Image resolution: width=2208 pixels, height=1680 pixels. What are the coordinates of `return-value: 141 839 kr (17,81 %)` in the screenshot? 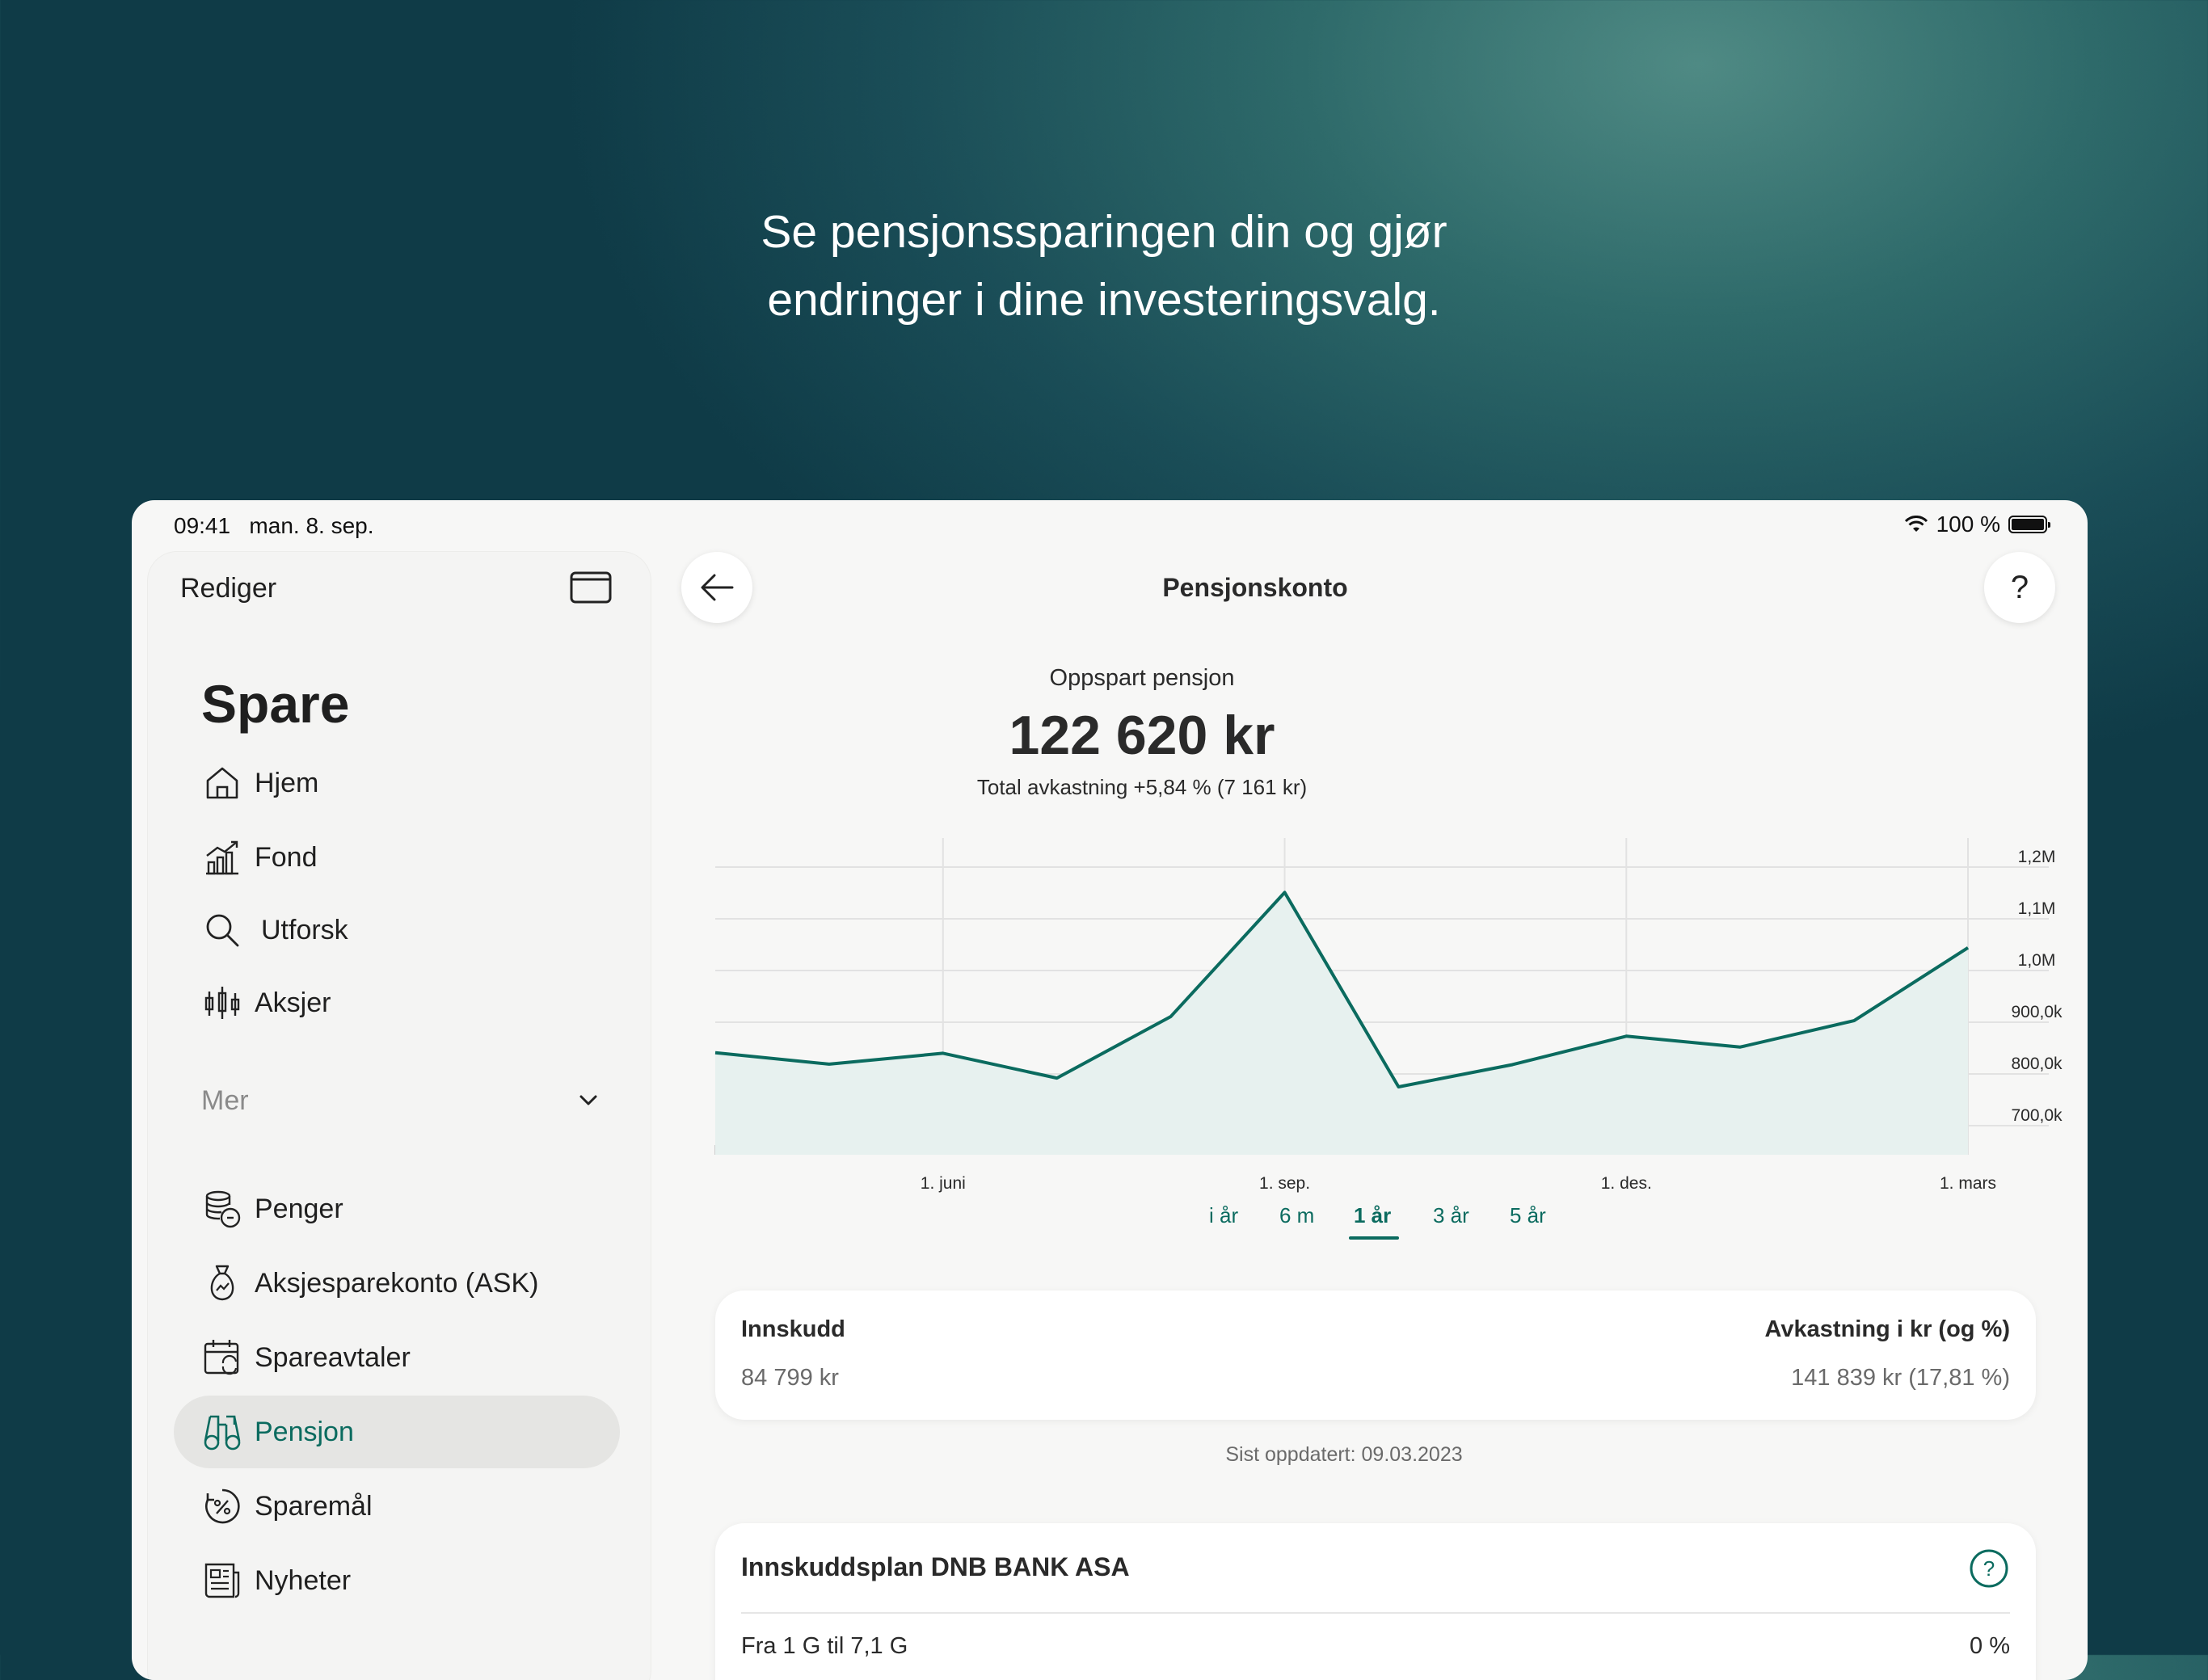 It's located at (1900, 1378).